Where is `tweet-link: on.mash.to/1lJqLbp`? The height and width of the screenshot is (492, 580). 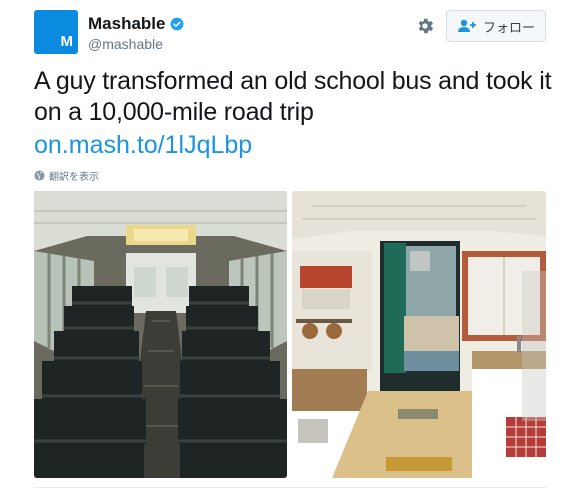
tweet-link: on.mash.to/1lJqLbp is located at coordinates (143, 145).